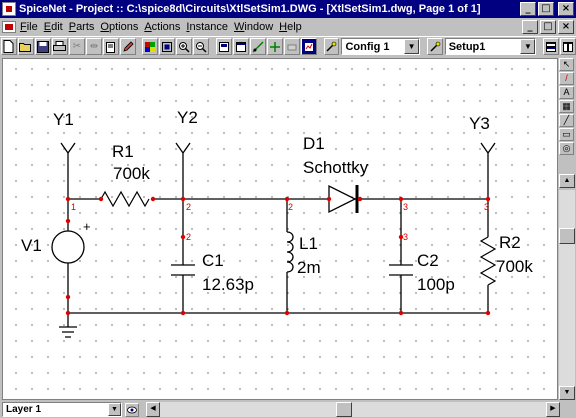  I want to click on window-icon, so click(240, 46).